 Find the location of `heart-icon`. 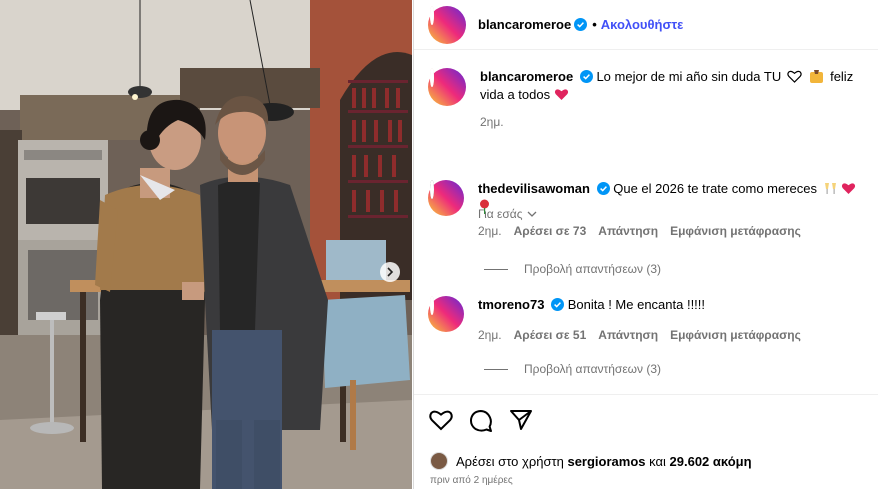

heart-icon is located at coordinates (441, 421).